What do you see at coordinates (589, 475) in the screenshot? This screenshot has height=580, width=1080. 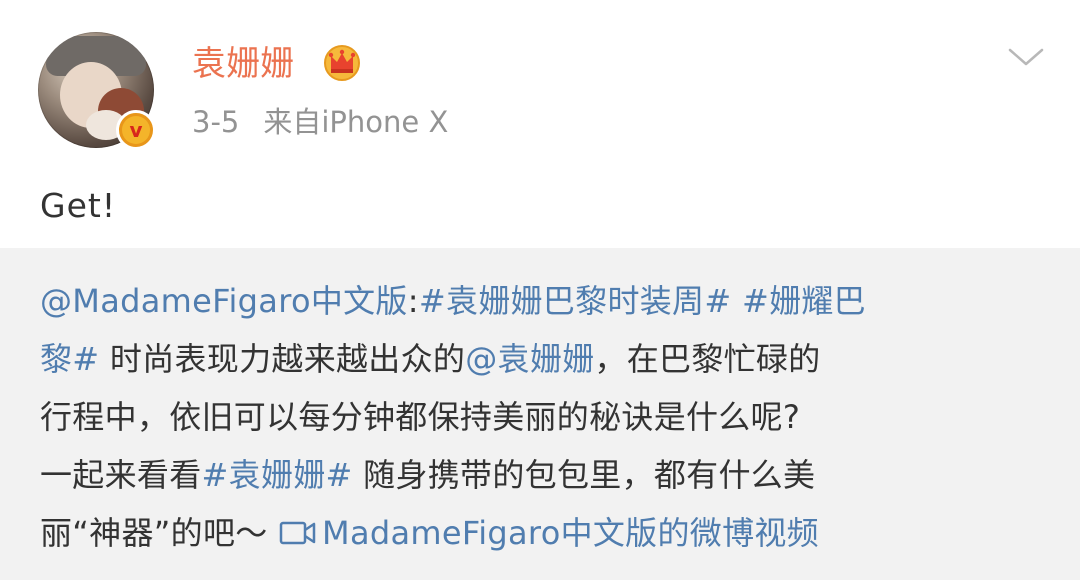 I see `repost-text-segment: 随身携带的包包里，都有什么美` at bounding box center [589, 475].